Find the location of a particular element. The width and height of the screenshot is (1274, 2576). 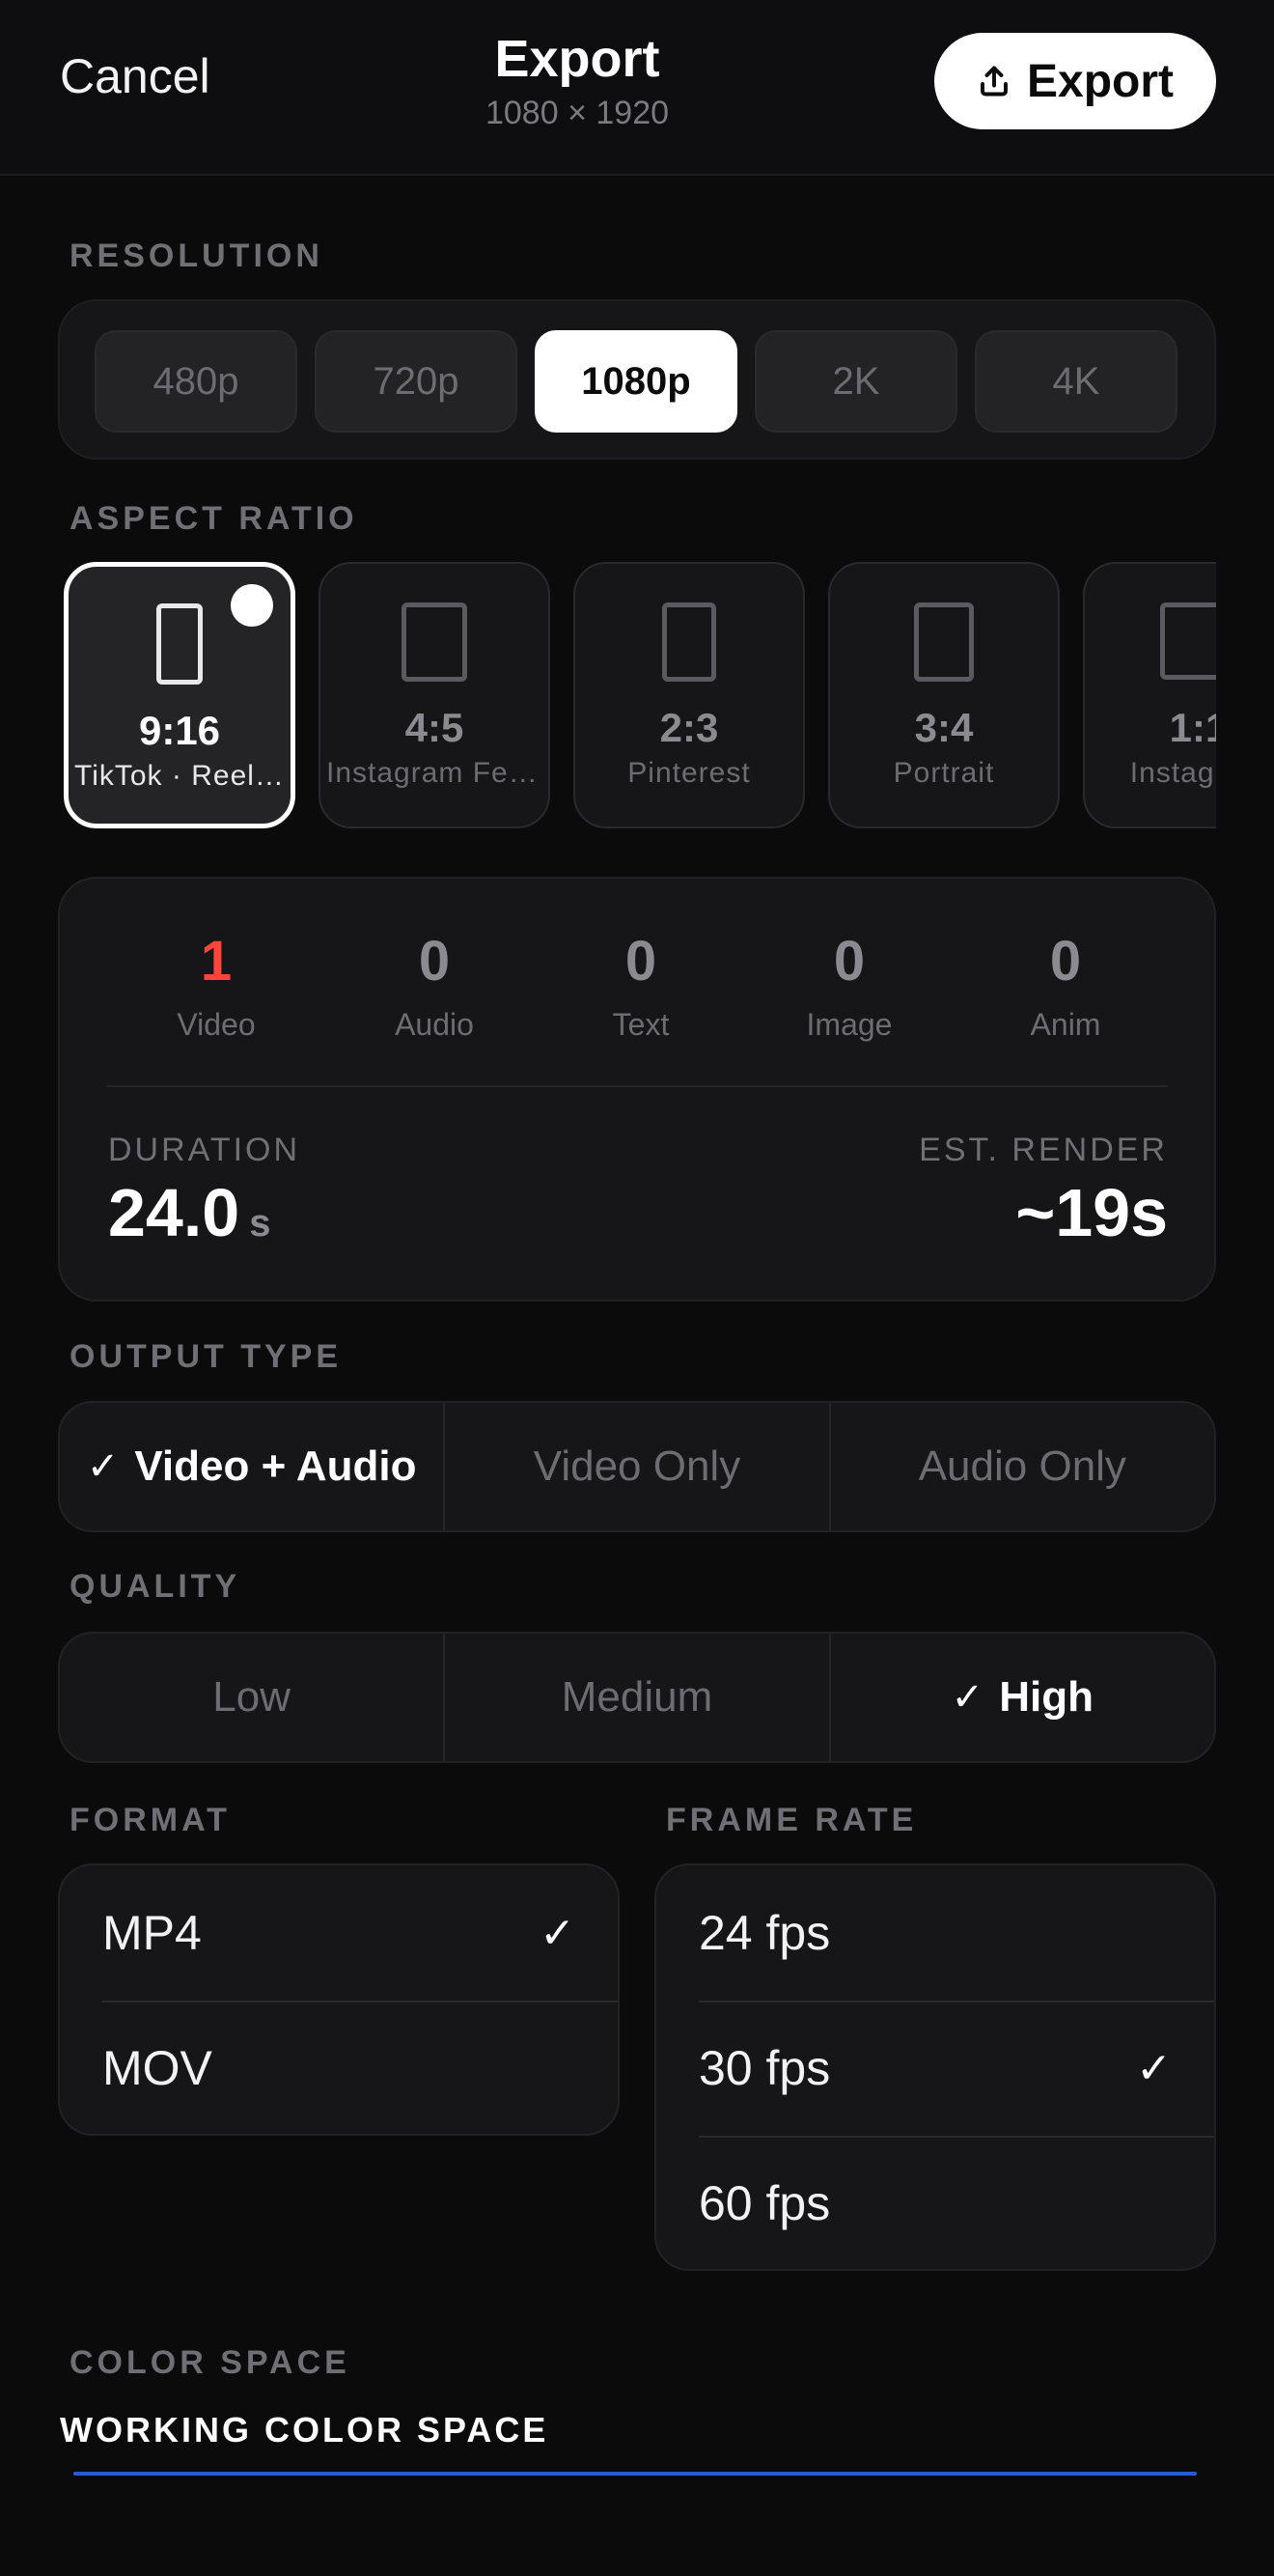

export-button-label: Export is located at coordinates (1100, 81).